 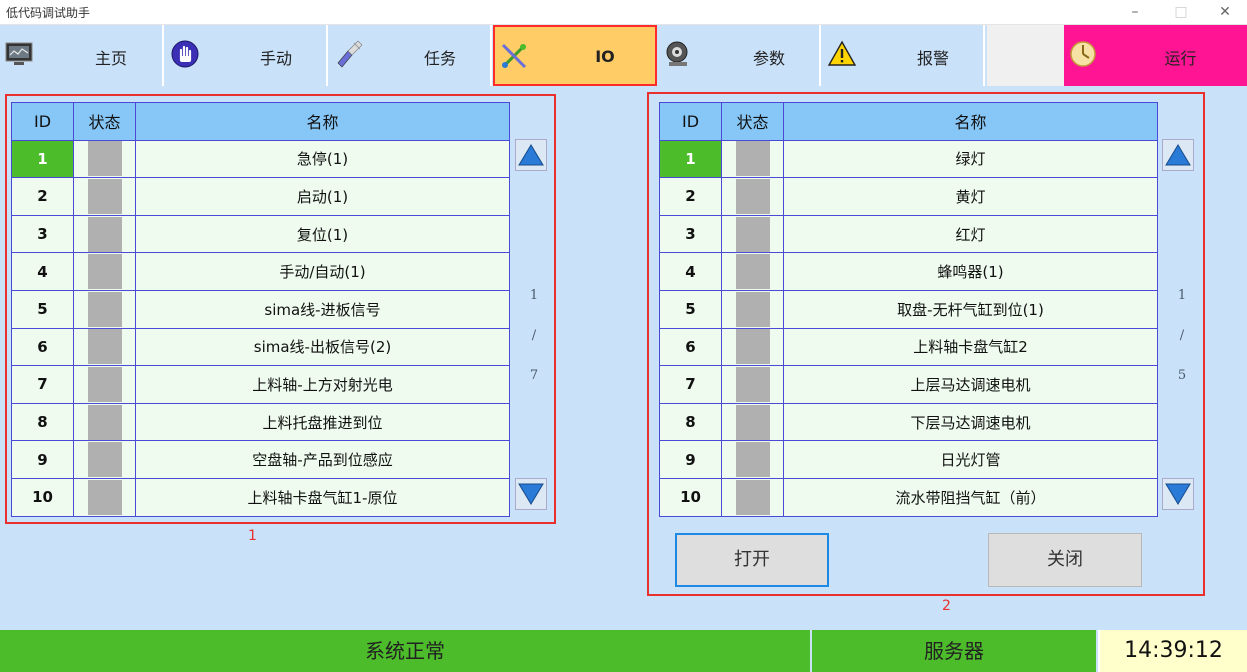 I want to click on nav-task: 任务, so click(x=411, y=55).